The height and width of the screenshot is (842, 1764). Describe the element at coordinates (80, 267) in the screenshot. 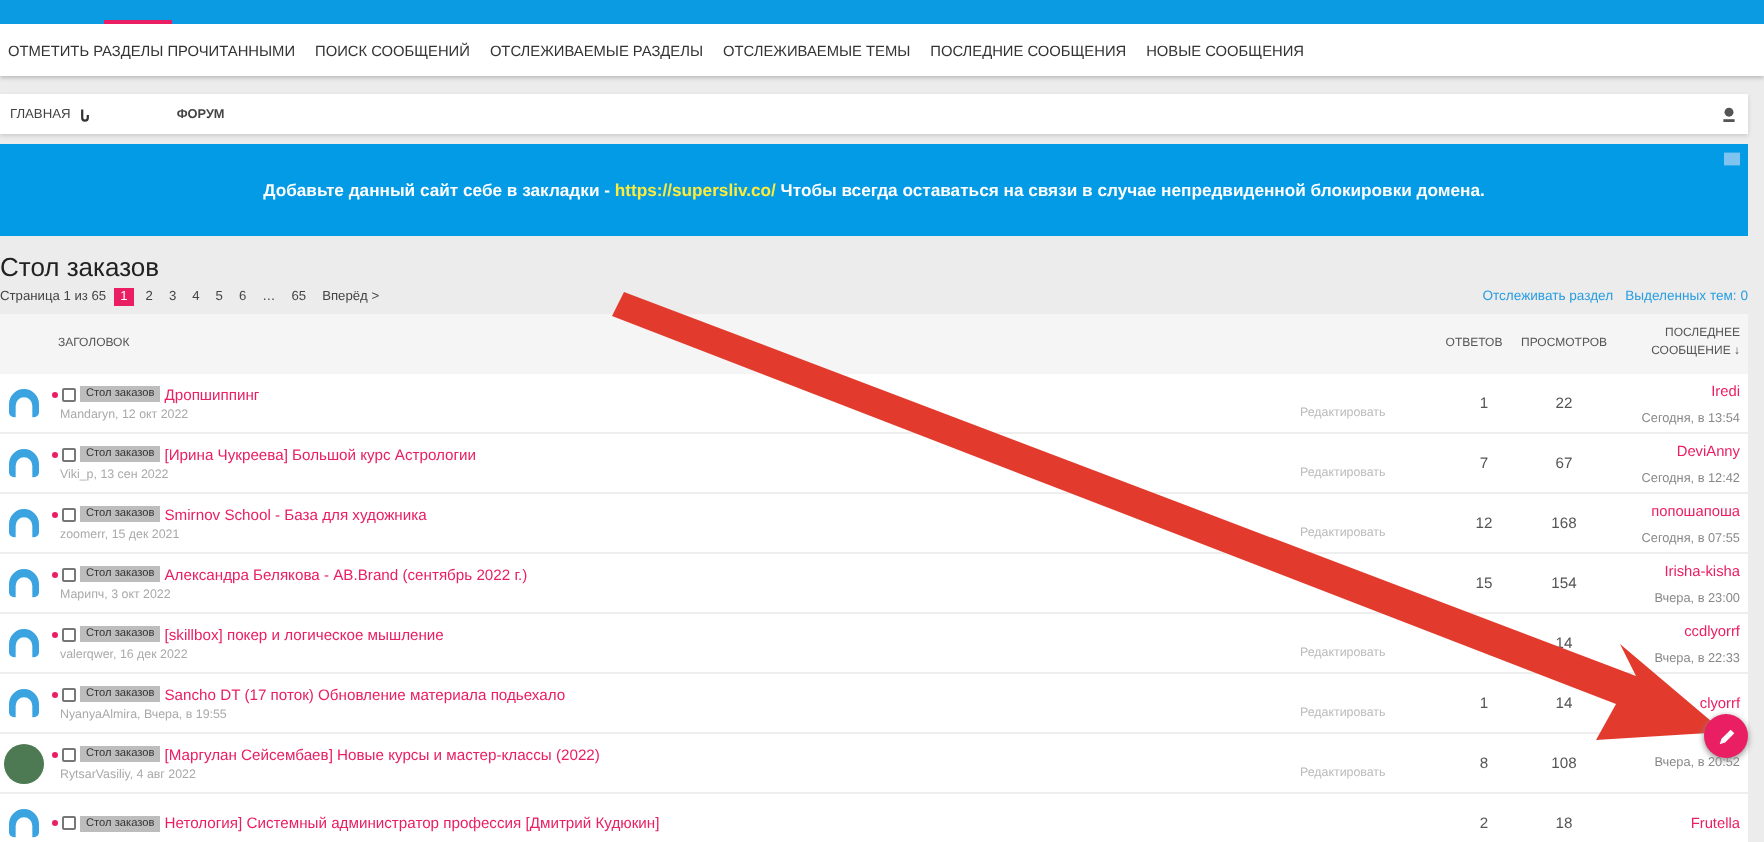

I see `page-title: Стол заказов` at that location.